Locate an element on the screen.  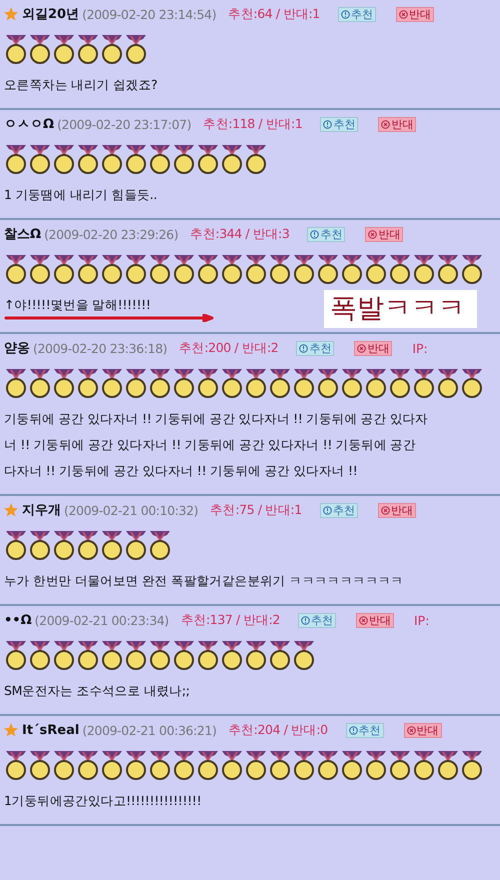
comment-text: 너 !! 기둥뒤에 공간 있다자너 !! 기둥뒤에 공간 있다자너 !! 기둥뒤에 공간 is located at coordinates (210, 445).